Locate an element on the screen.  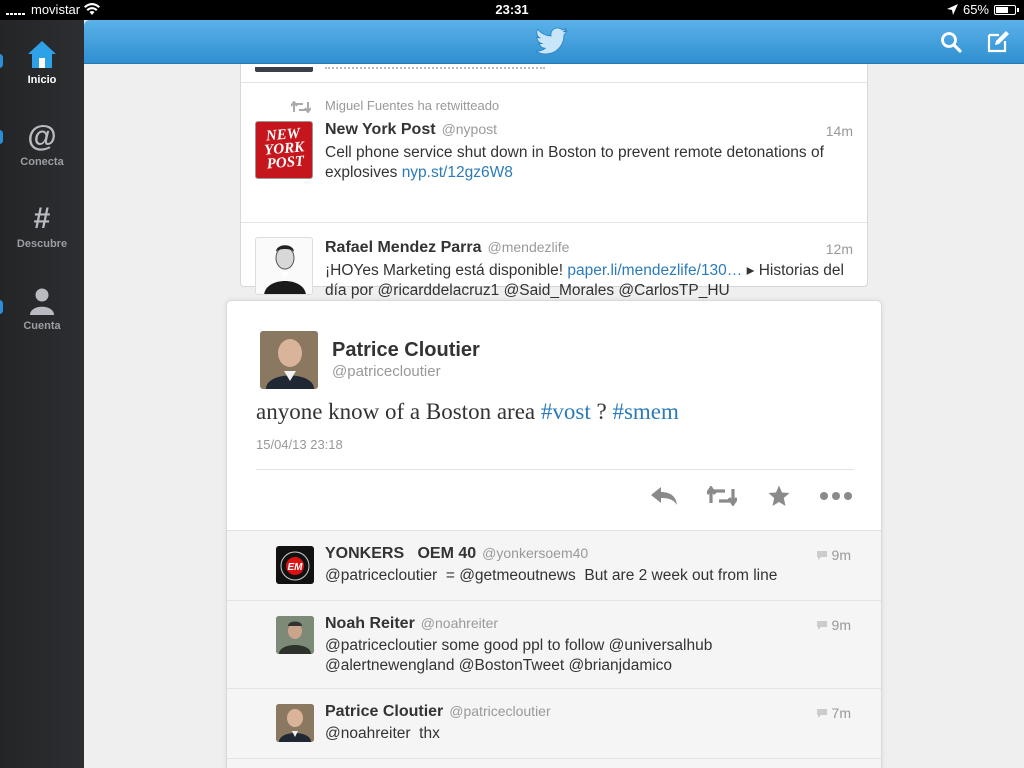
author-name: YONKERS OEM 40 is located at coordinates (401, 553).